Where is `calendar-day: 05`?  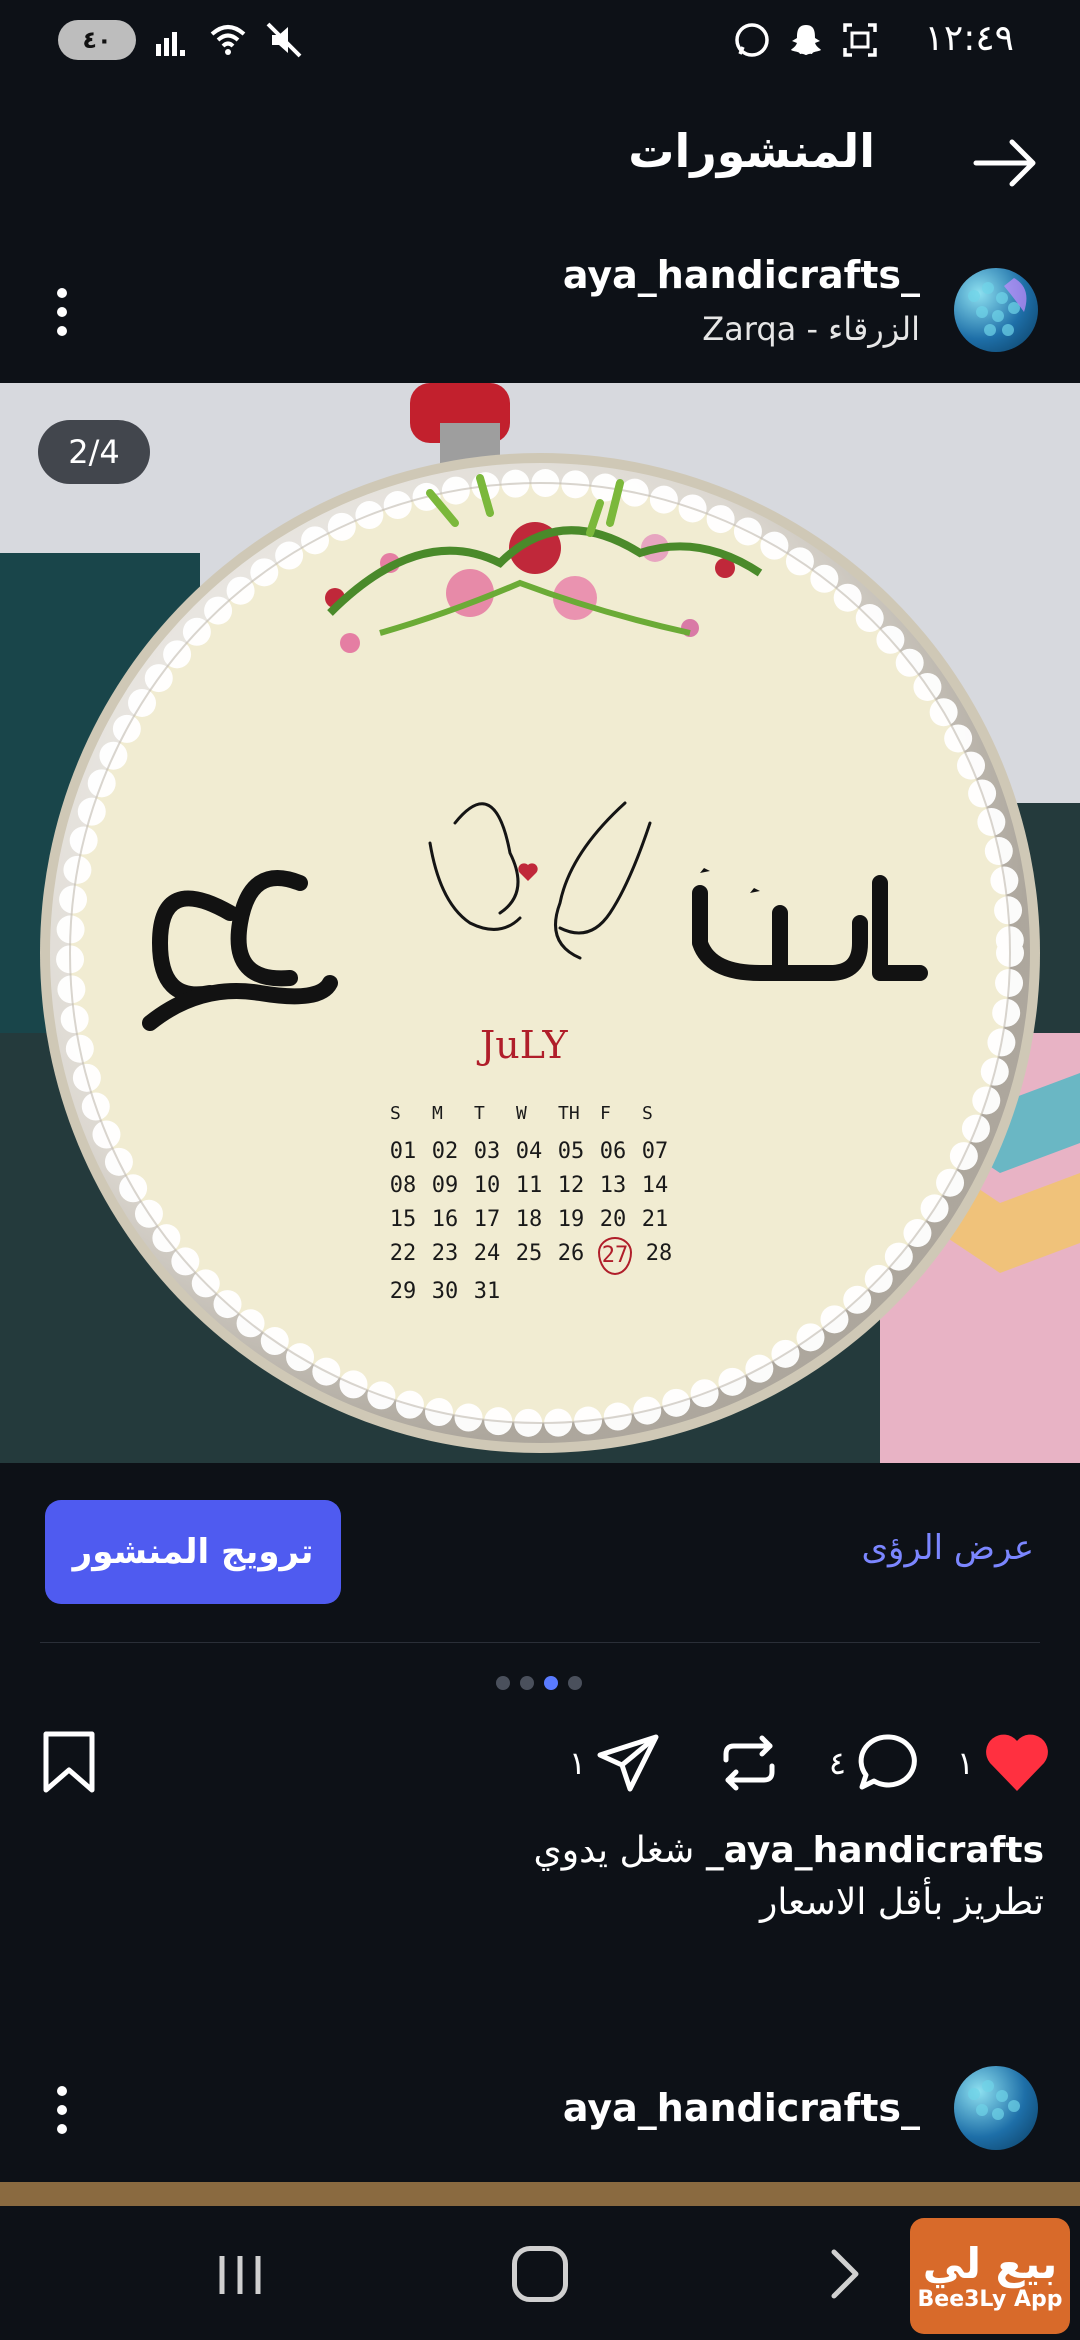
calendar-day: 05 is located at coordinates (571, 1151).